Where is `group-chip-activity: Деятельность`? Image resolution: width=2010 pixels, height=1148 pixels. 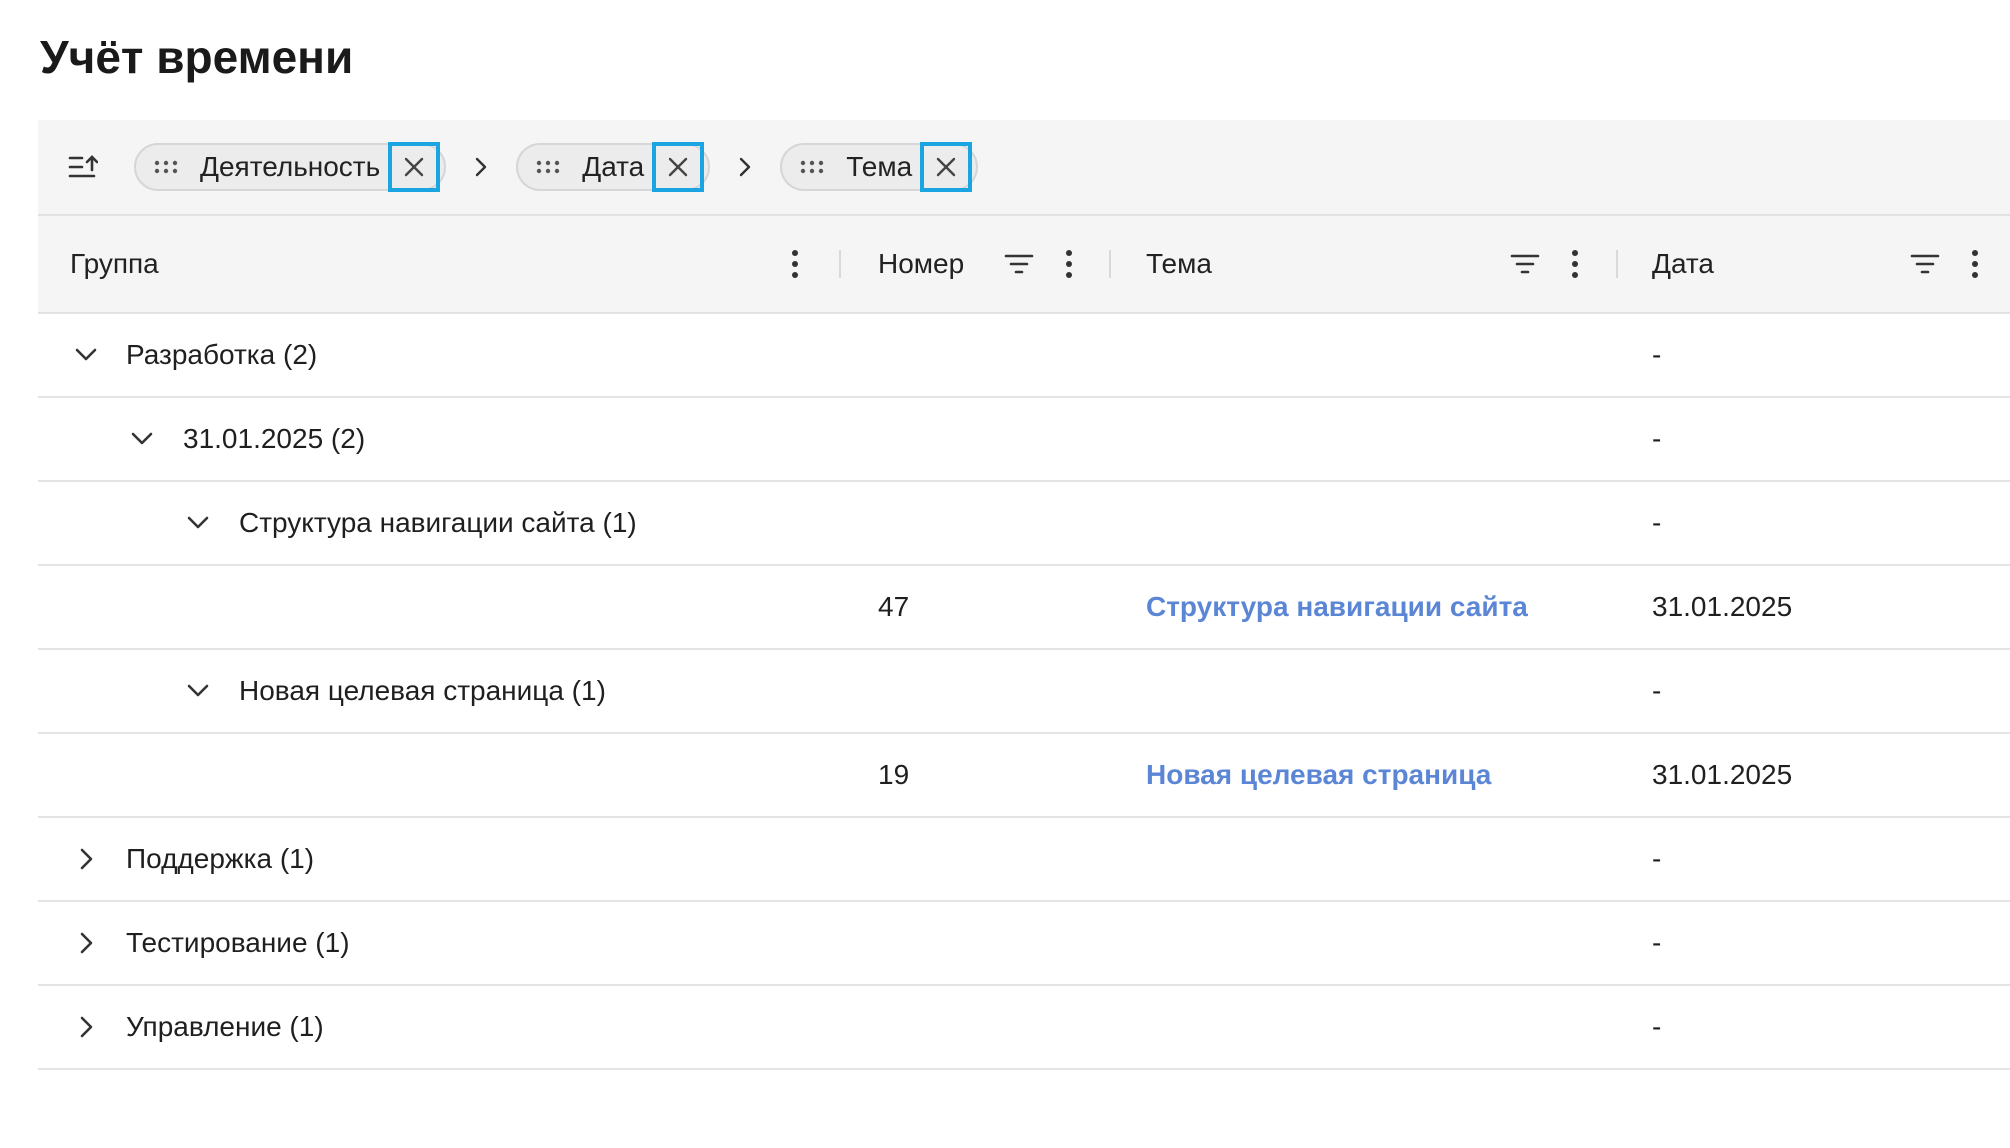 group-chip-activity: Деятельность is located at coordinates (290, 167).